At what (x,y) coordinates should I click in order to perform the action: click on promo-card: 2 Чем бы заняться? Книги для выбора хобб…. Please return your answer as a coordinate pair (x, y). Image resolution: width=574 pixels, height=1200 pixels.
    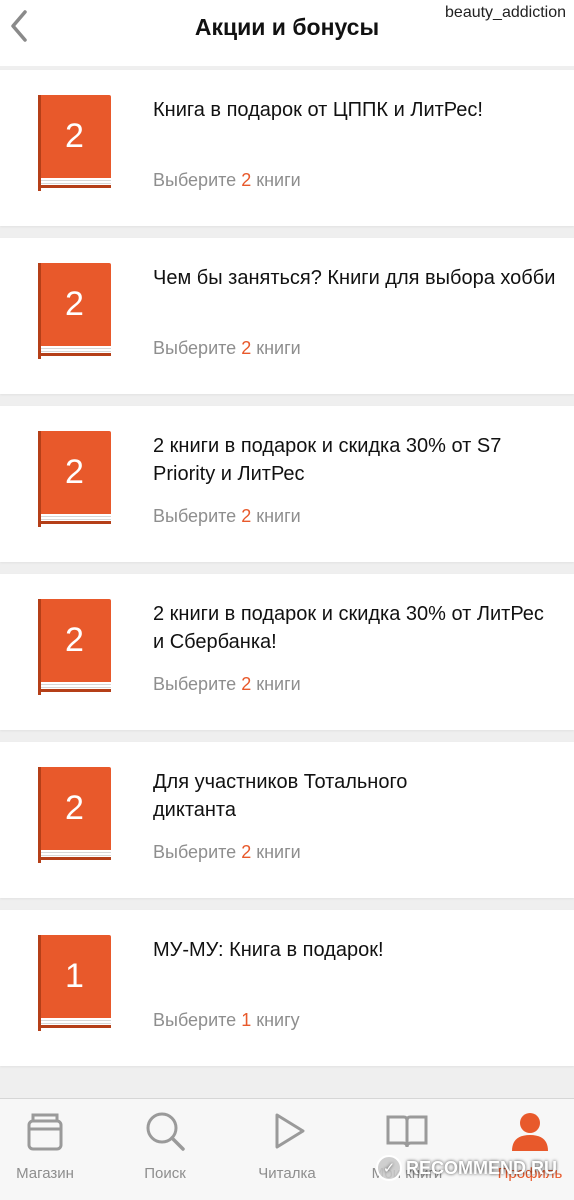
    Looking at the image, I should click on (287, 316).